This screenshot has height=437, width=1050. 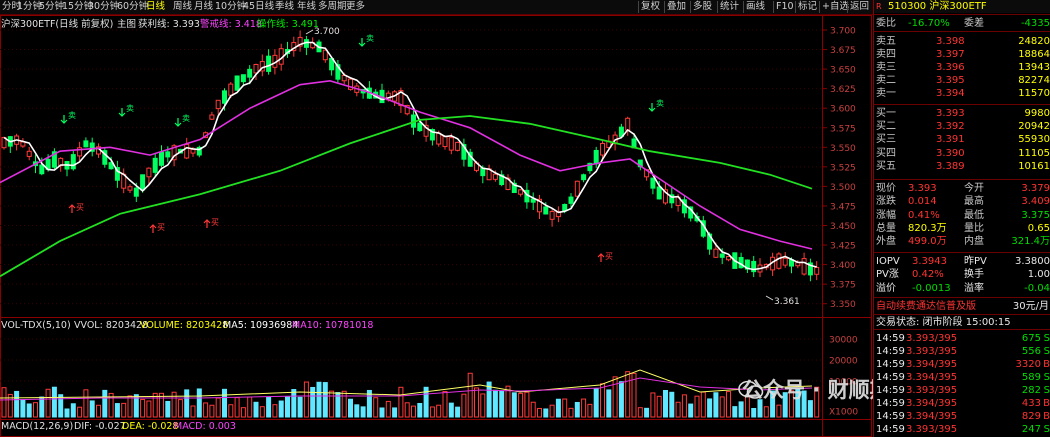 What do you see at coordinates (37, 426) in the screenshot?
I see `macd-indicator-name: MACD(12,26,9)` at bounding box center [37, 426].